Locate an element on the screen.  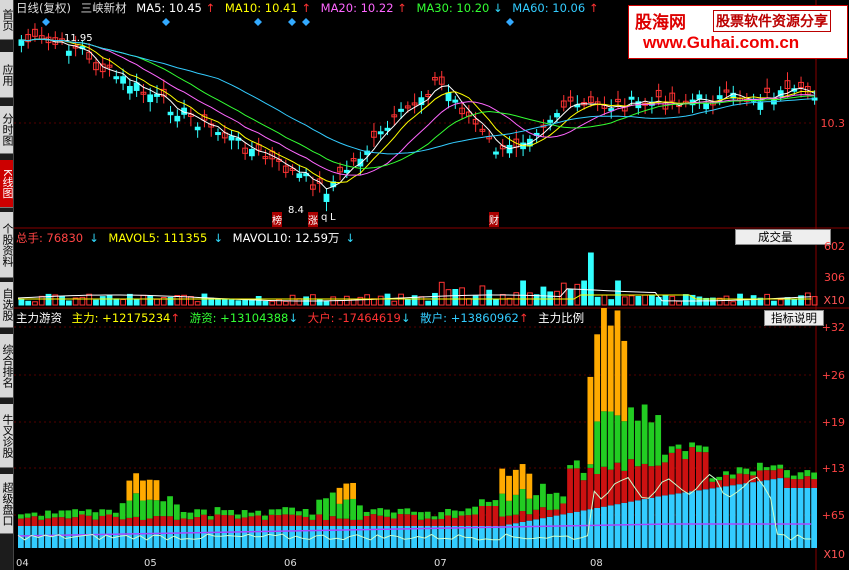
sidebar-tab-diagnosis: 牛叉诊股 is located at coordinates (6, 436).